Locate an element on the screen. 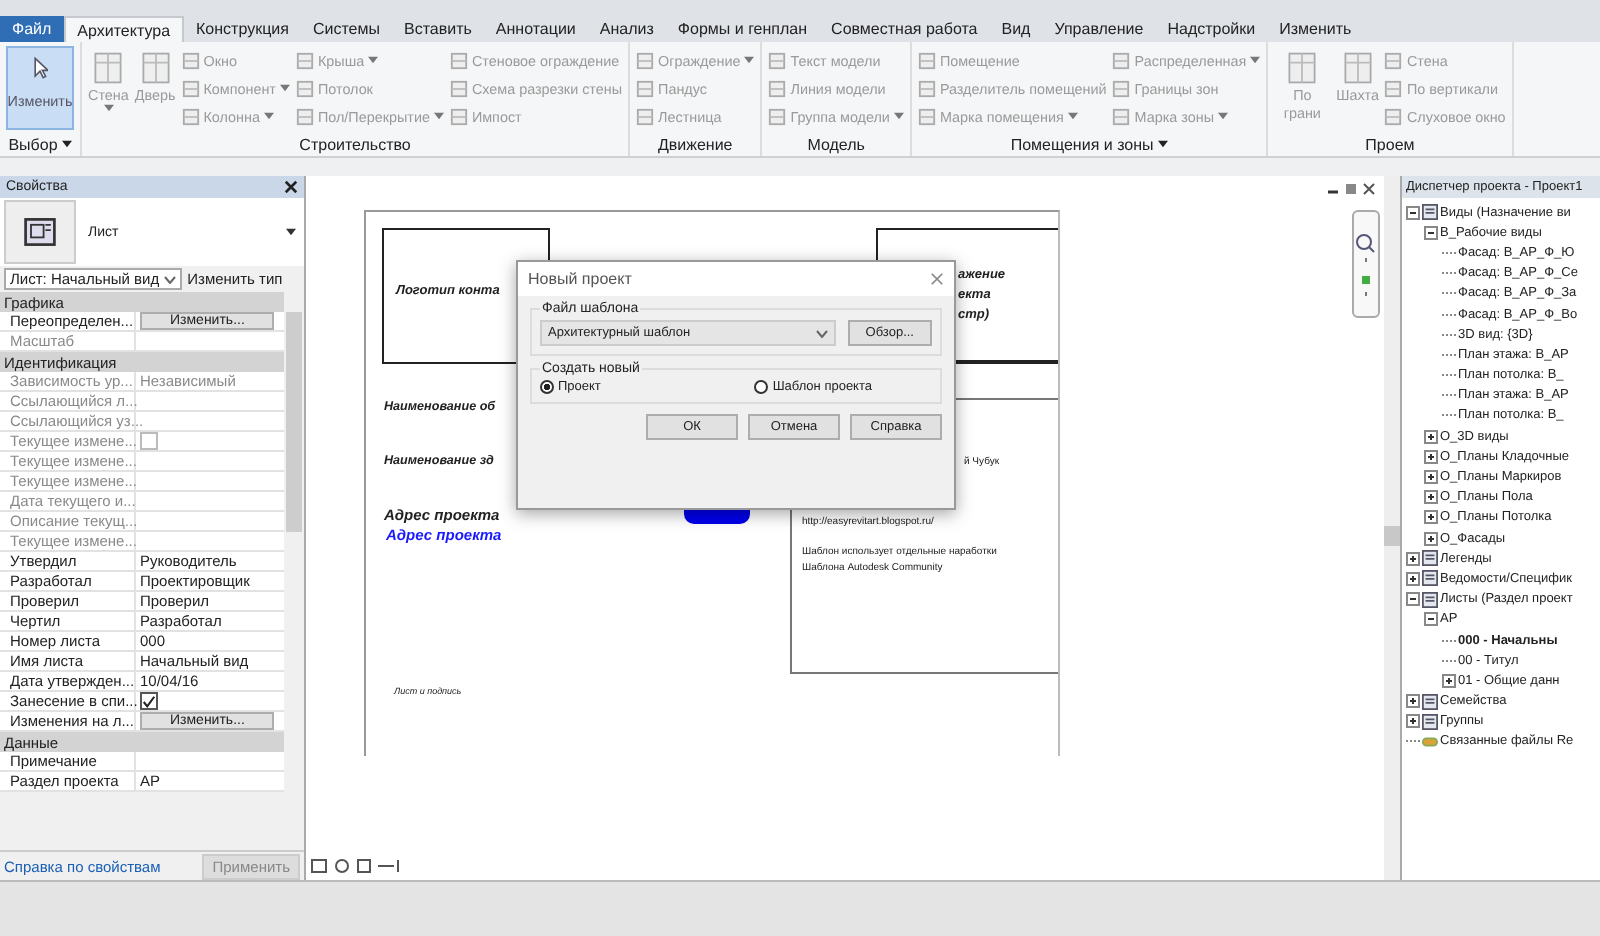 This screenshot has height=936, width=1600. panel-title: Движение is located at coordinates (695, 144).